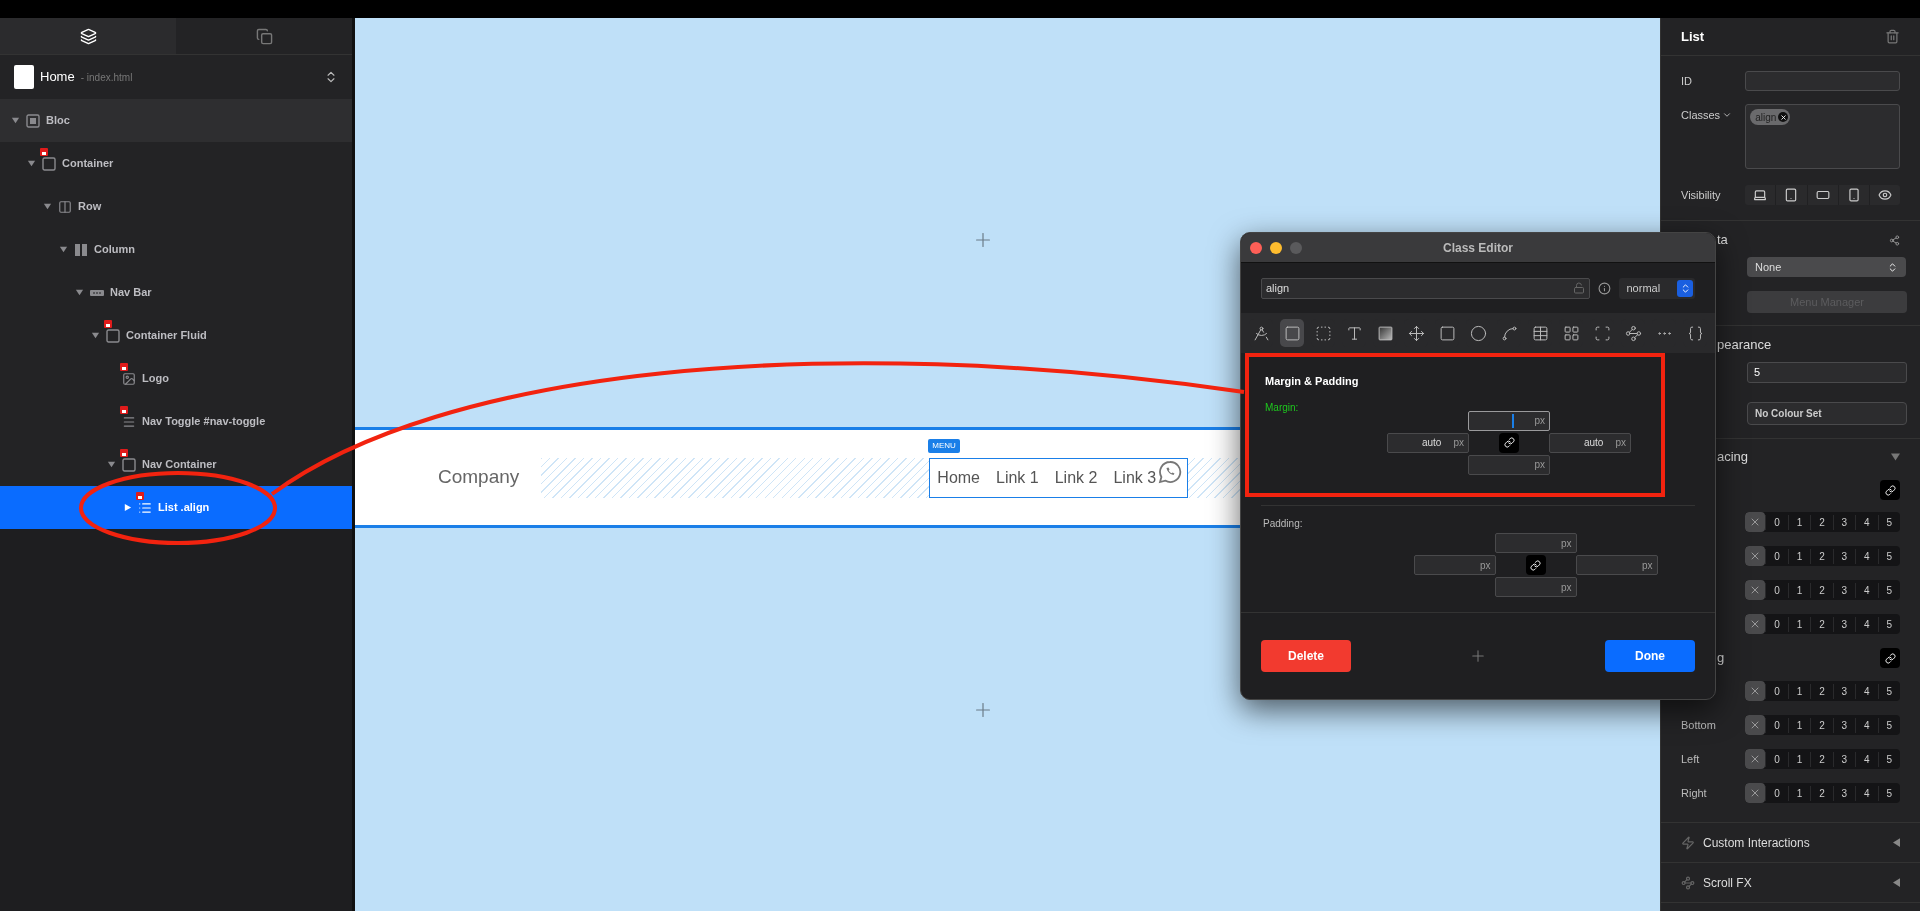  I want to click on state-select: normal, so click(1656, 288).